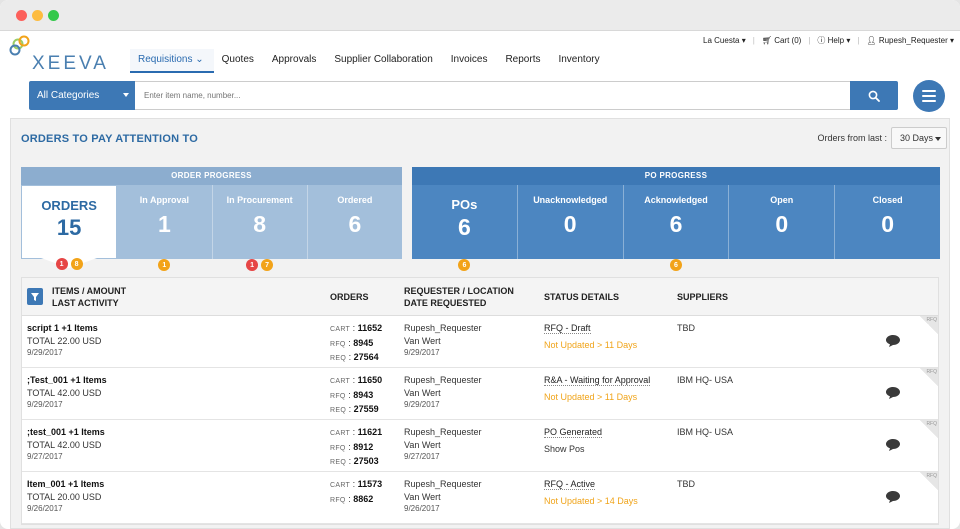 The height and width of the screenshot is (529, 960). What do you see at coordinates (165, 228) in the screenshot?
I see `tile-in-approval: In Approval 1 1` at bounding box center [165, 228].